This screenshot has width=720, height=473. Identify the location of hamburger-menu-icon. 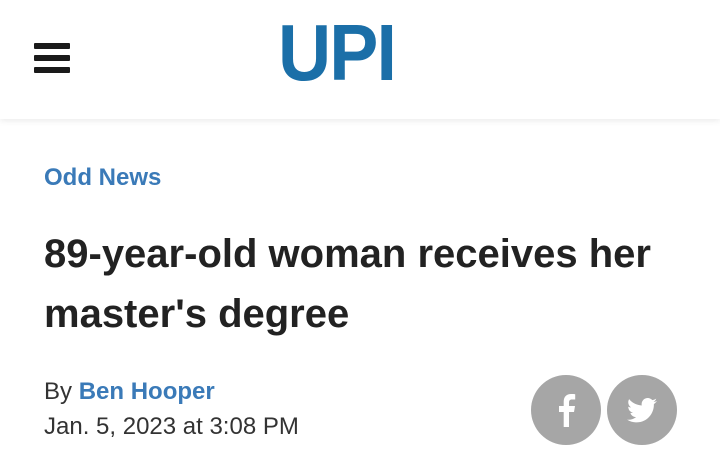
(52, 58).